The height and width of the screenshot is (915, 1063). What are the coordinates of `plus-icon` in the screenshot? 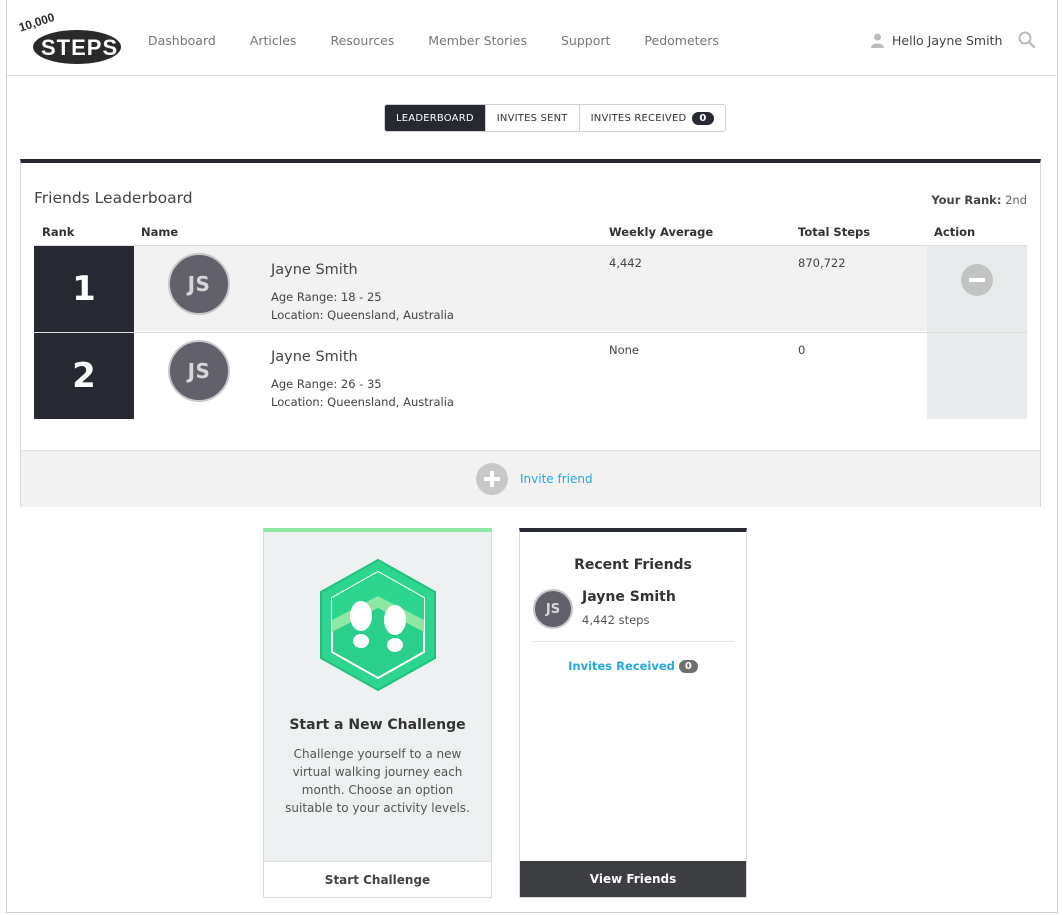 It's located at (492, 479).